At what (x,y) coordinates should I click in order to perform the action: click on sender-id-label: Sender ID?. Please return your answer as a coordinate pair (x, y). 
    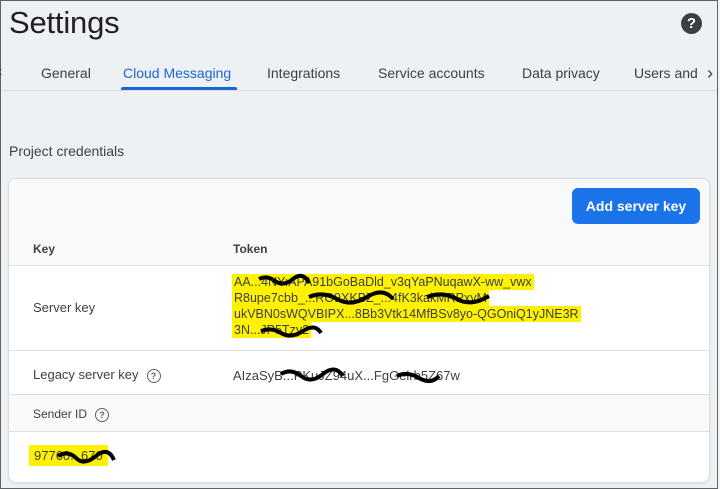
    Looking at the image, I should click on (71, 414).